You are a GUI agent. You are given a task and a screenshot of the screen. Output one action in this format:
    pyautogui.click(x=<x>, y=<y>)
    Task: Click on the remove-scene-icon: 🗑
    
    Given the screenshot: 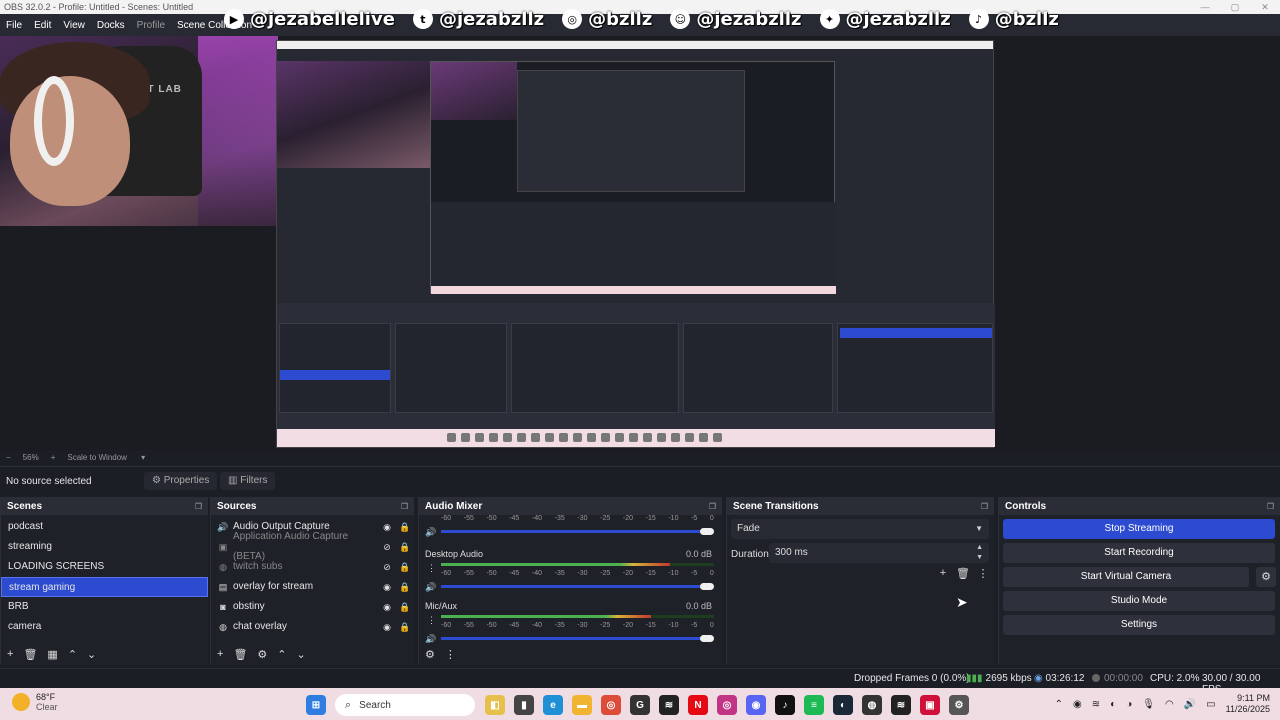 What is the action you would take?
    pyautogui.click(x=30, y=654)
    